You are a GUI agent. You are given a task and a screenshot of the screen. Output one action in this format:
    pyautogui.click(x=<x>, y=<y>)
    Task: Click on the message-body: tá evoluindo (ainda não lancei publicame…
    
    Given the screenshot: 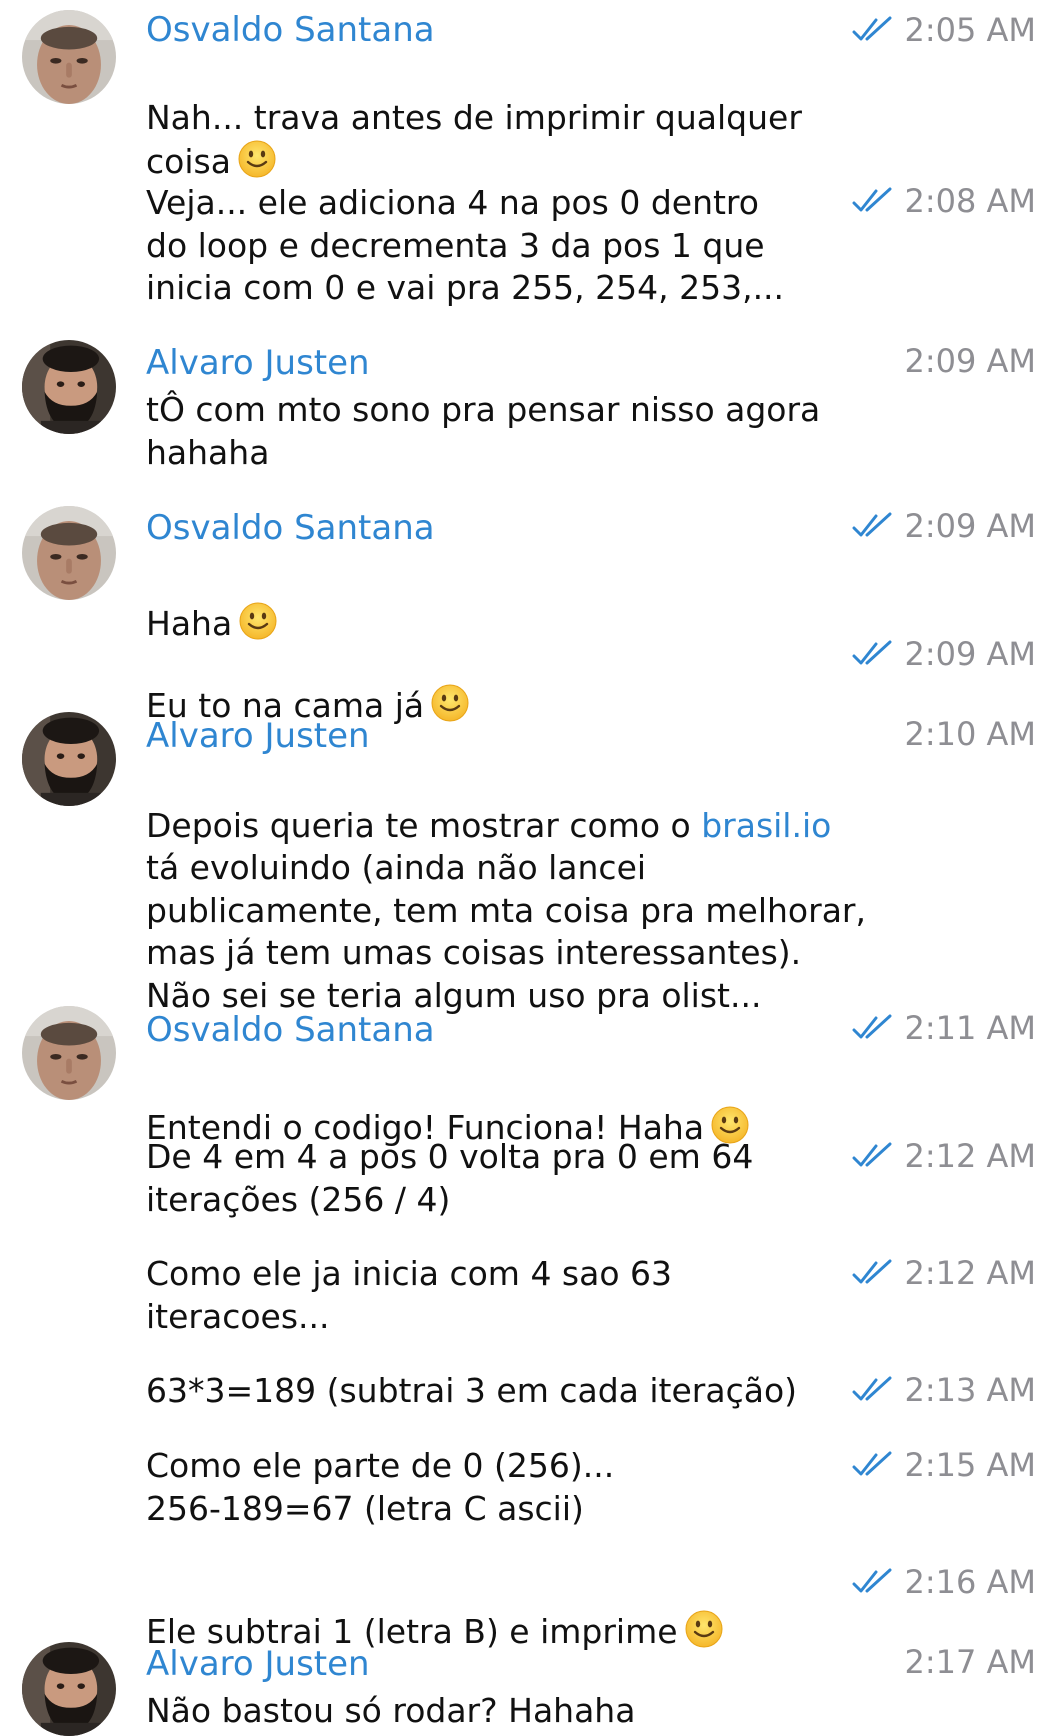 What is the action you would take?
    pyautogui.click(x=506, y=931)
    